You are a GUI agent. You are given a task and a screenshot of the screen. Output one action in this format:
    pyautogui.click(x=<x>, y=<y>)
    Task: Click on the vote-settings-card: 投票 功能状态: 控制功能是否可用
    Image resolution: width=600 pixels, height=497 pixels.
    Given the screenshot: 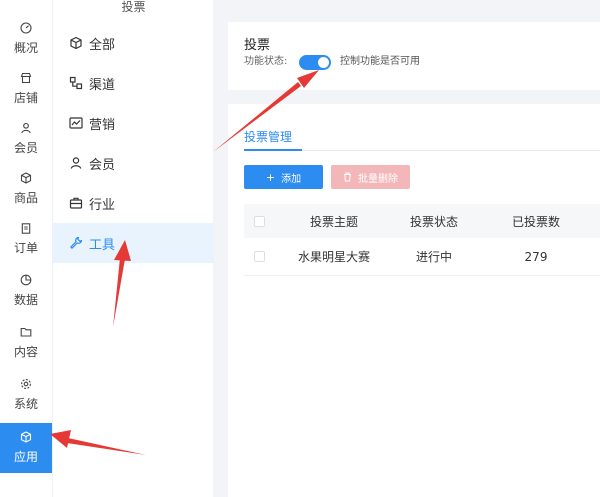 What is the action you would take?
    pyautogui.click(x=414, y=56)
    